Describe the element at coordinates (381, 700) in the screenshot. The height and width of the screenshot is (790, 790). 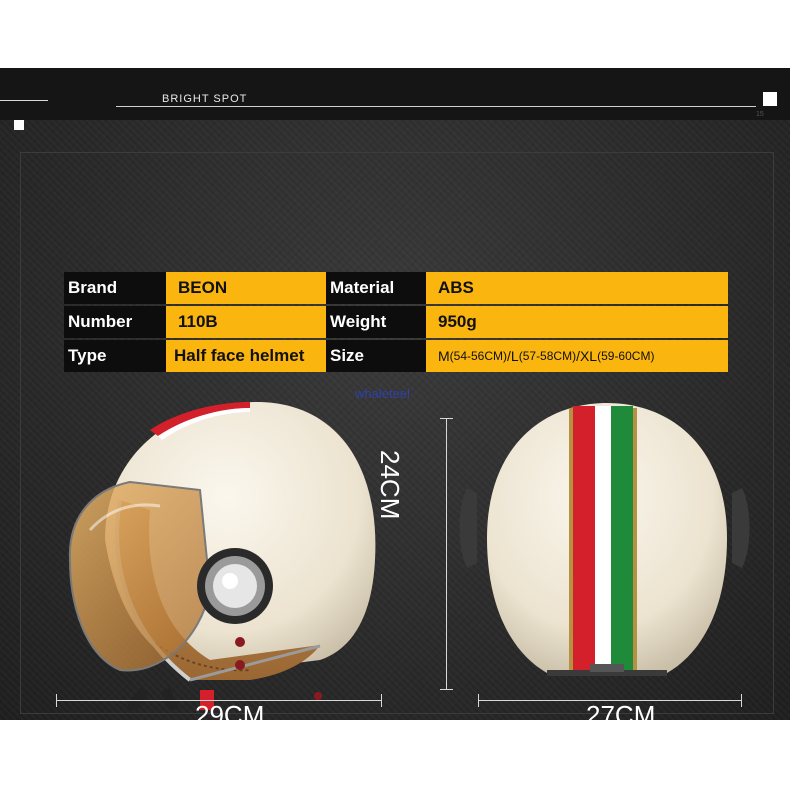
I see `side-width-tick-right` at that location.